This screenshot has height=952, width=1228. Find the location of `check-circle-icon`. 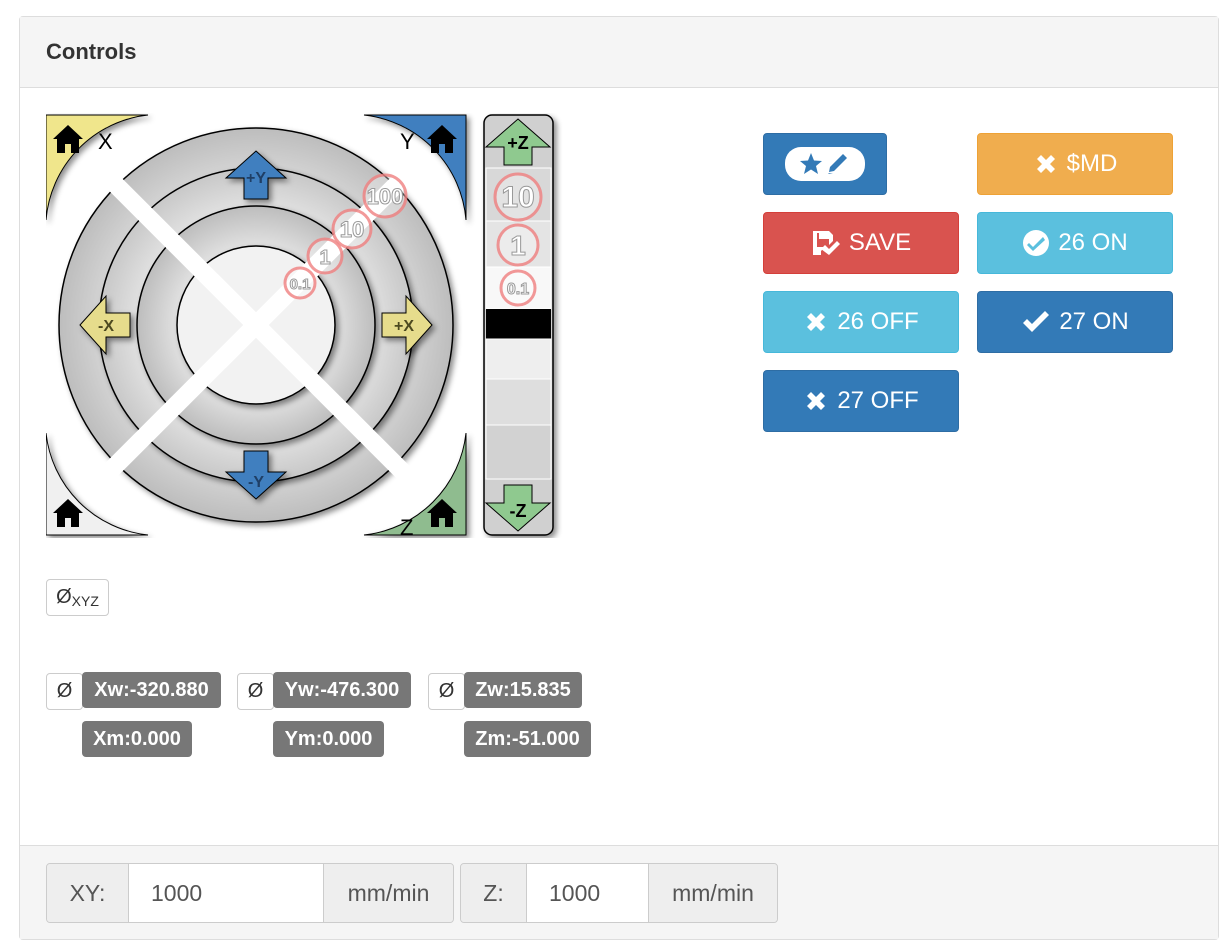

check-circle-icon is located at coordinates (1036, 243).